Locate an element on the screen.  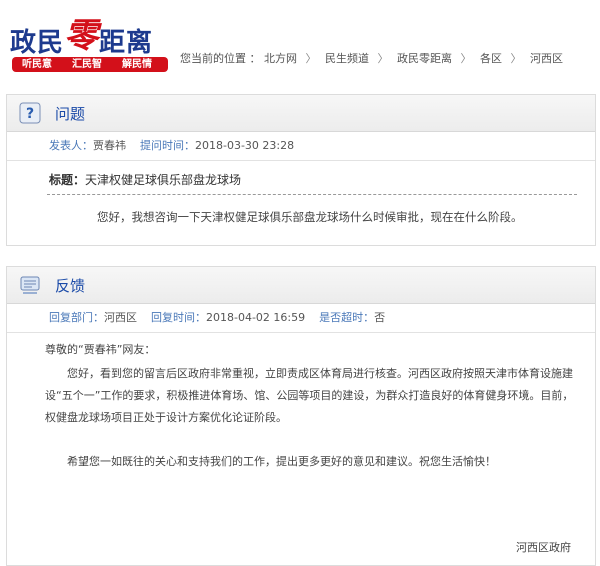
dashed-divider is located at coordinates (312, 194).